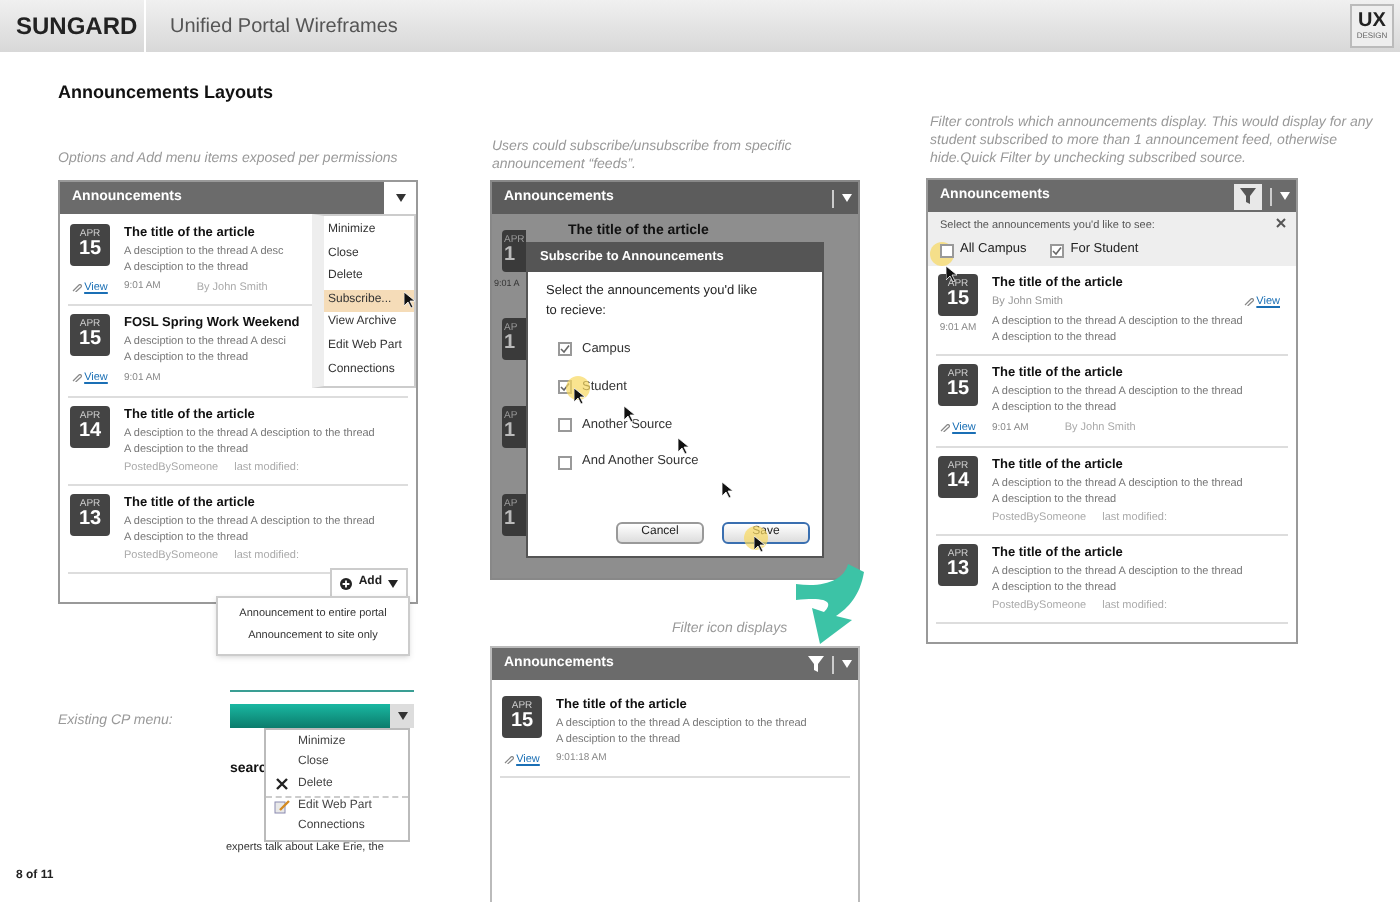  I want to click on pencil-icon, so click(282, 806).